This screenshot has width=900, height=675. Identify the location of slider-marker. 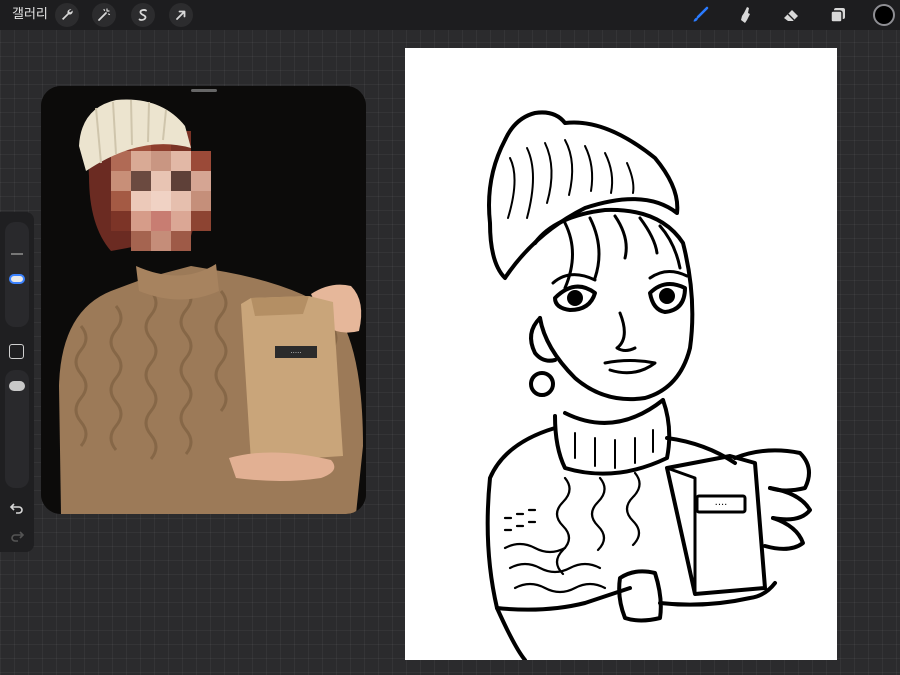
(17, 254).